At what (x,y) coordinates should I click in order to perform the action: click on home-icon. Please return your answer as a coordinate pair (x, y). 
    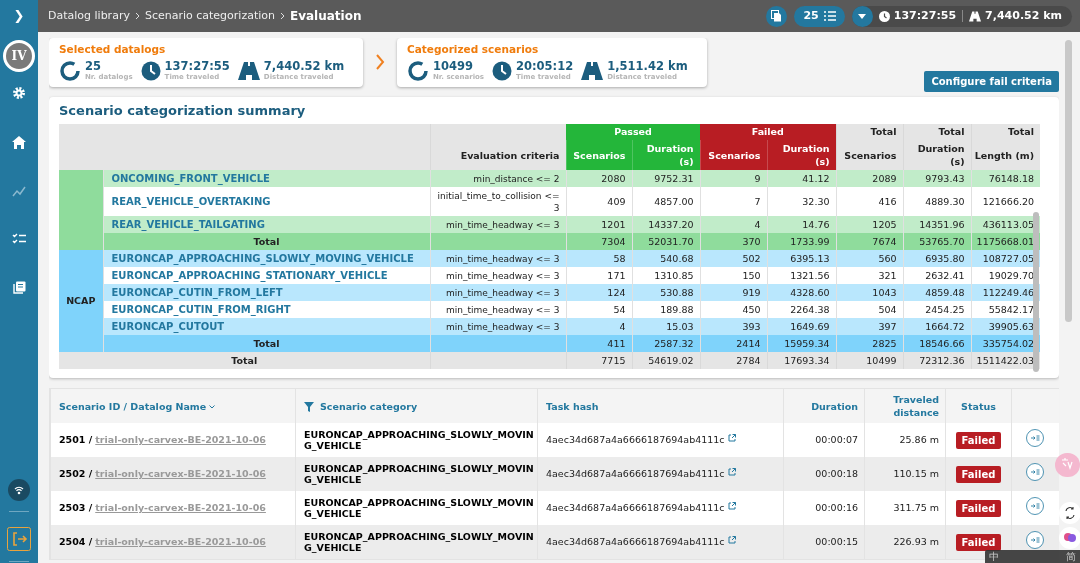
    Looking at the image, I should click on (19, 142).